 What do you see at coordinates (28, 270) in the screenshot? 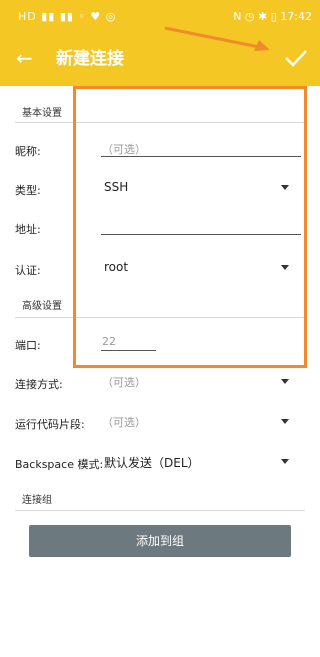
I see `auth-label: 认证:` at bounding box center [28, 270].